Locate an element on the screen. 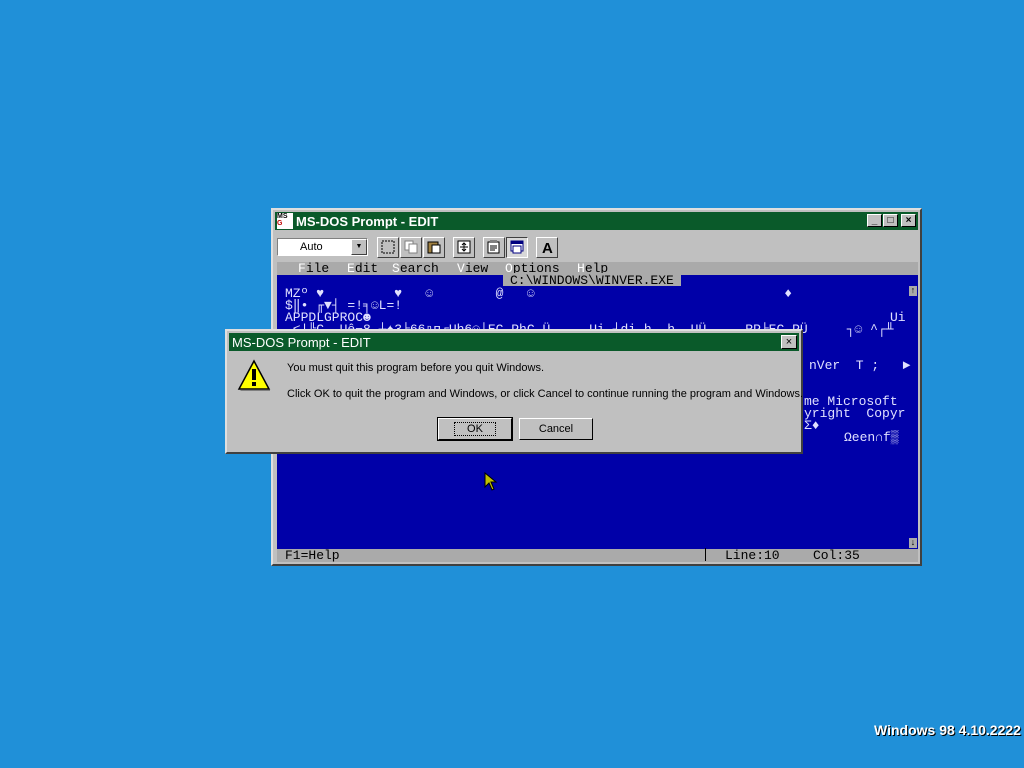  copy-button is located at coordinates (411, 247).